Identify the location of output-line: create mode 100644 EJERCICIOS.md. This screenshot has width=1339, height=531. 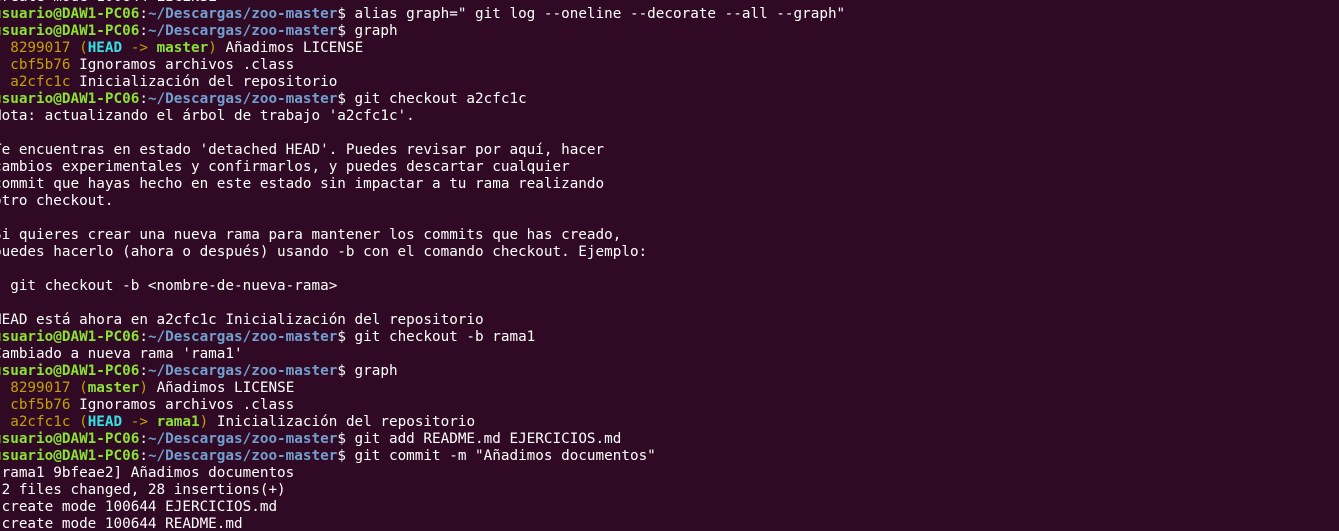
(139, 507).